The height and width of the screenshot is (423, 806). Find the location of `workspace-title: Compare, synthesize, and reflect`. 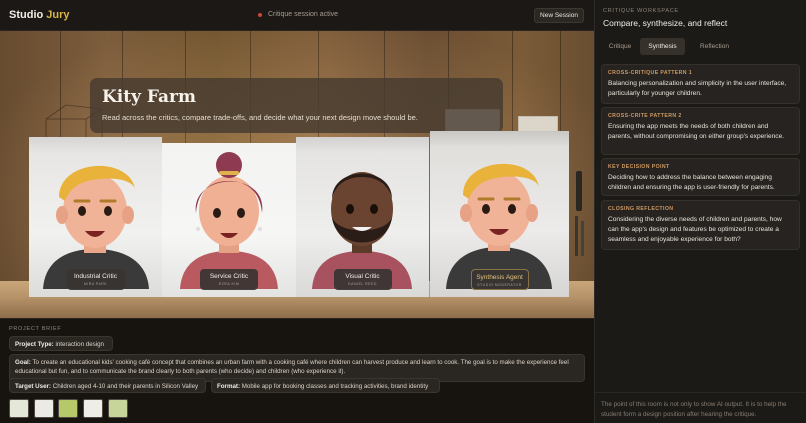

workspace-title: Compare, synthesize, and reflect is located at coordinates (665, 23).